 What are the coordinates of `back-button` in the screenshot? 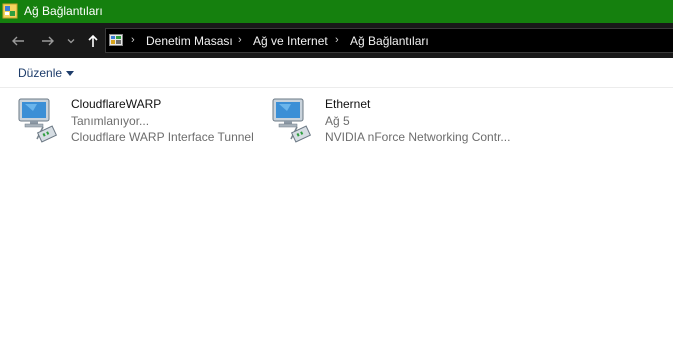 It's located at (18, 40).